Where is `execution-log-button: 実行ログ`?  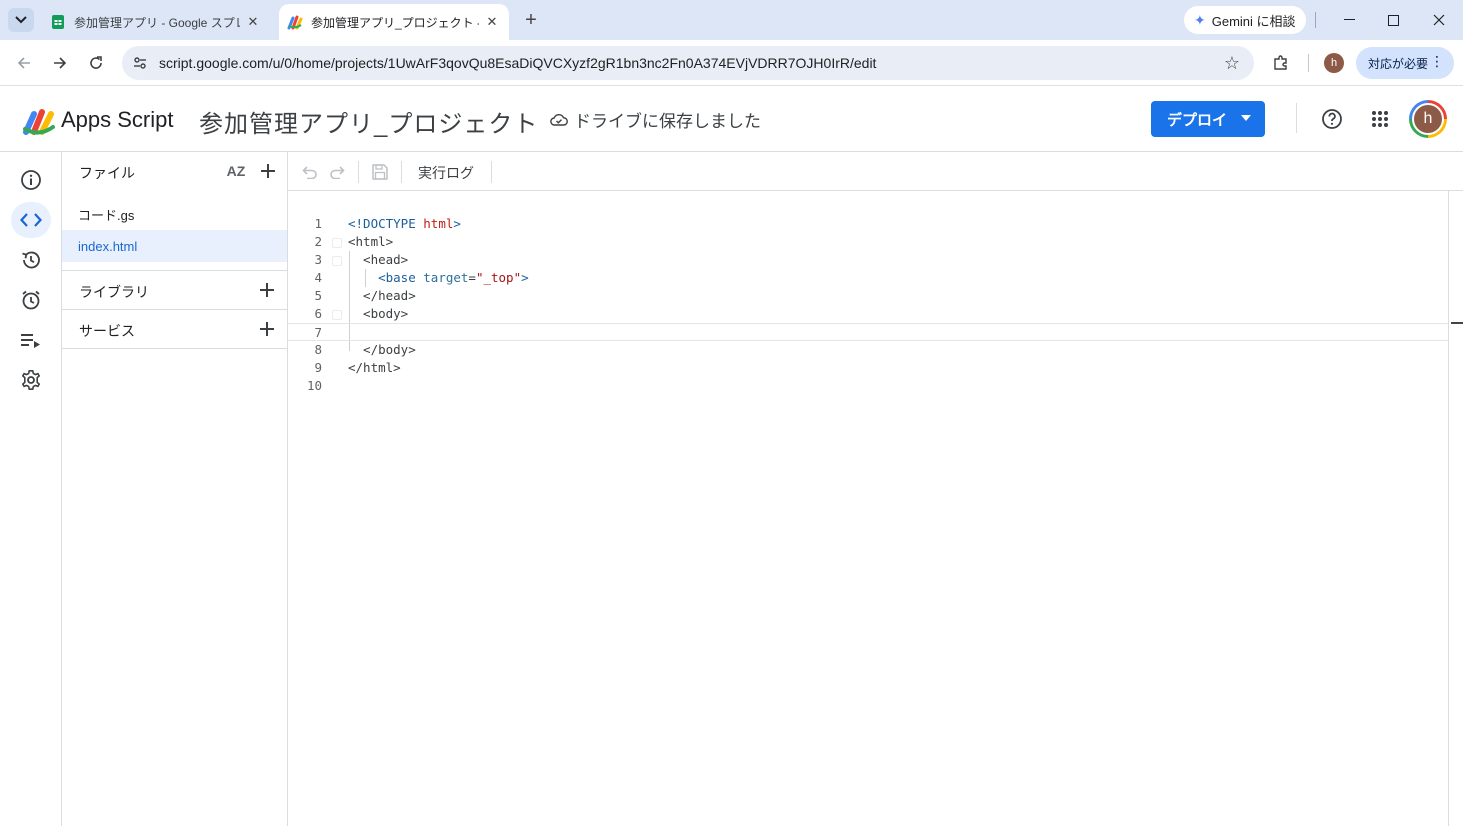
execution-log-button: 実行ログ is located at coordinates (446, 173).